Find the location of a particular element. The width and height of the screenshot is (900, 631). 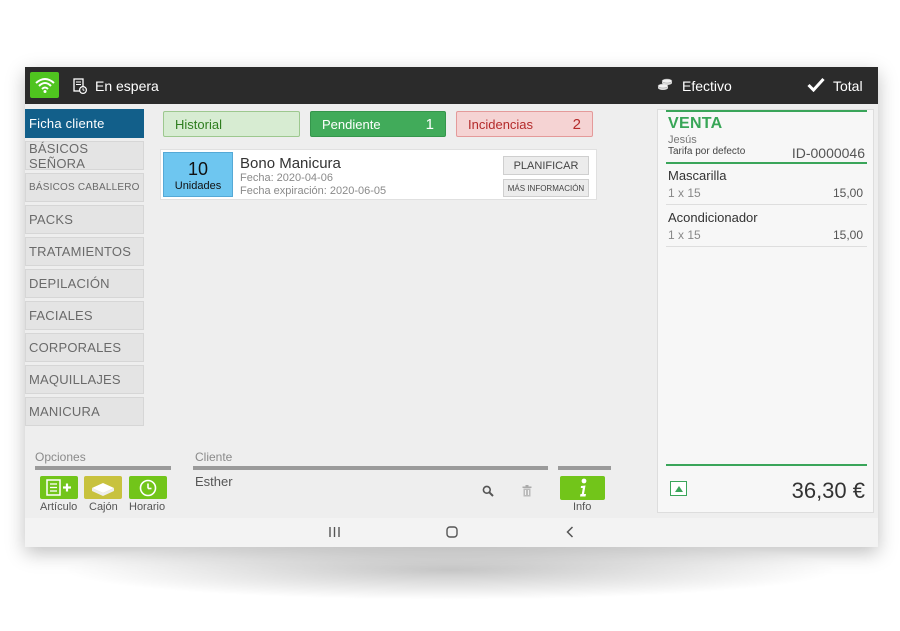

receipt-clock-icon is located at coordinates (80, 86).